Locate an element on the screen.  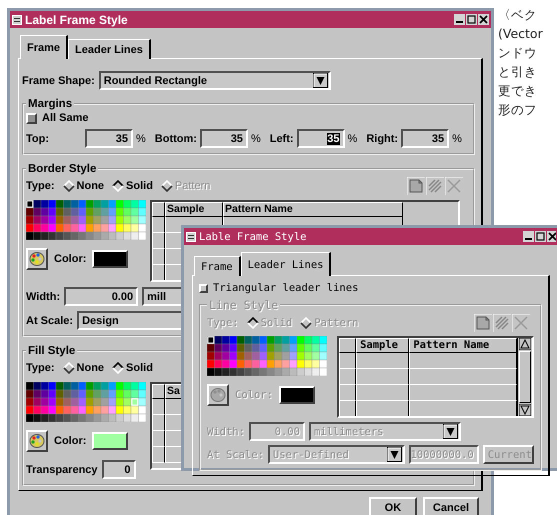
dialog-button: Cancel is located at coordinates (450, 506).